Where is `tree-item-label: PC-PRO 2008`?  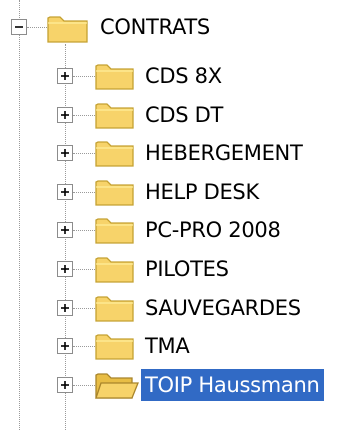 tree-item-label: PC-PRO 2008 is located at coordinates (213, 230).